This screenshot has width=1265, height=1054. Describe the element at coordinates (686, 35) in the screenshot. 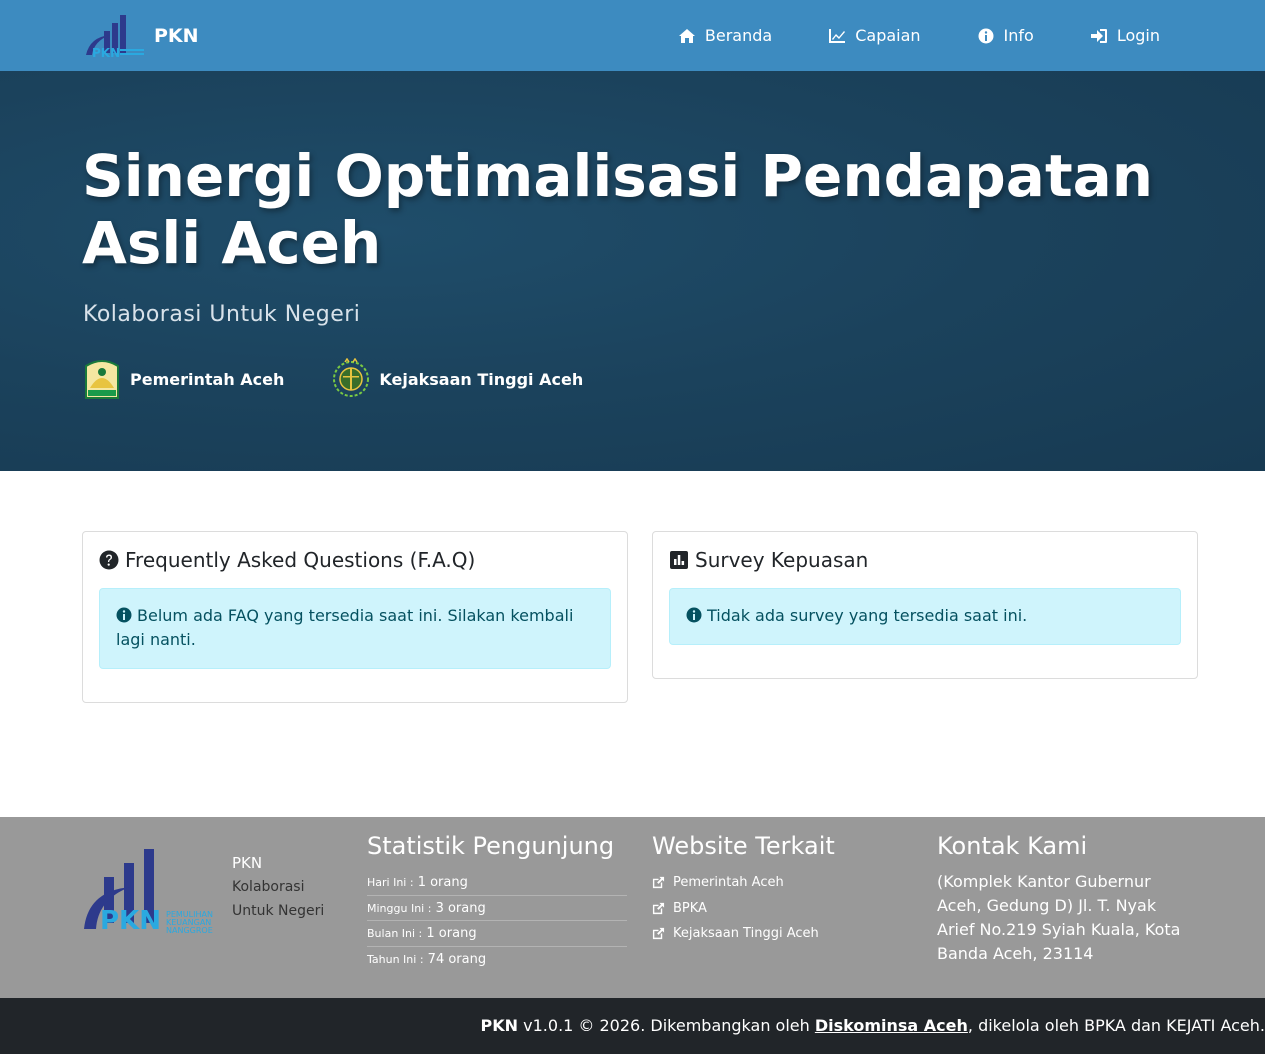

I see `home-icon` at that location.